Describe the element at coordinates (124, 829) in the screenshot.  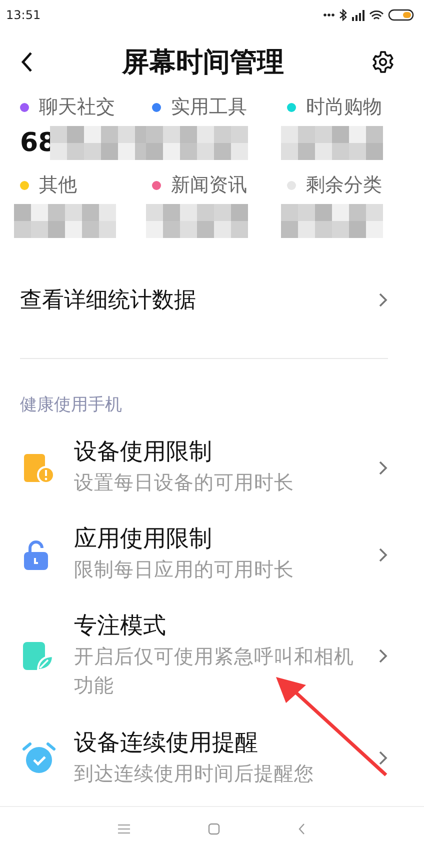
I see `menu-icon` at that location.